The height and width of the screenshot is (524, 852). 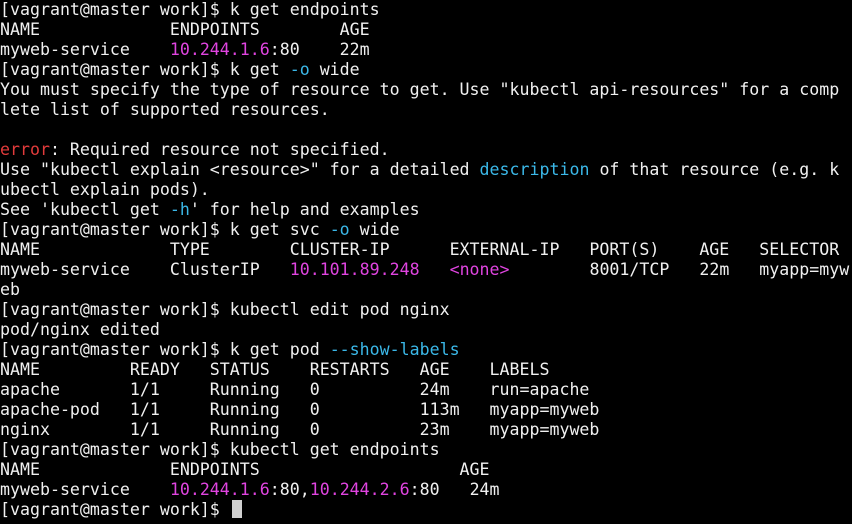 I want to click on highlight-ip: <none>, so click(x=479, y=269).